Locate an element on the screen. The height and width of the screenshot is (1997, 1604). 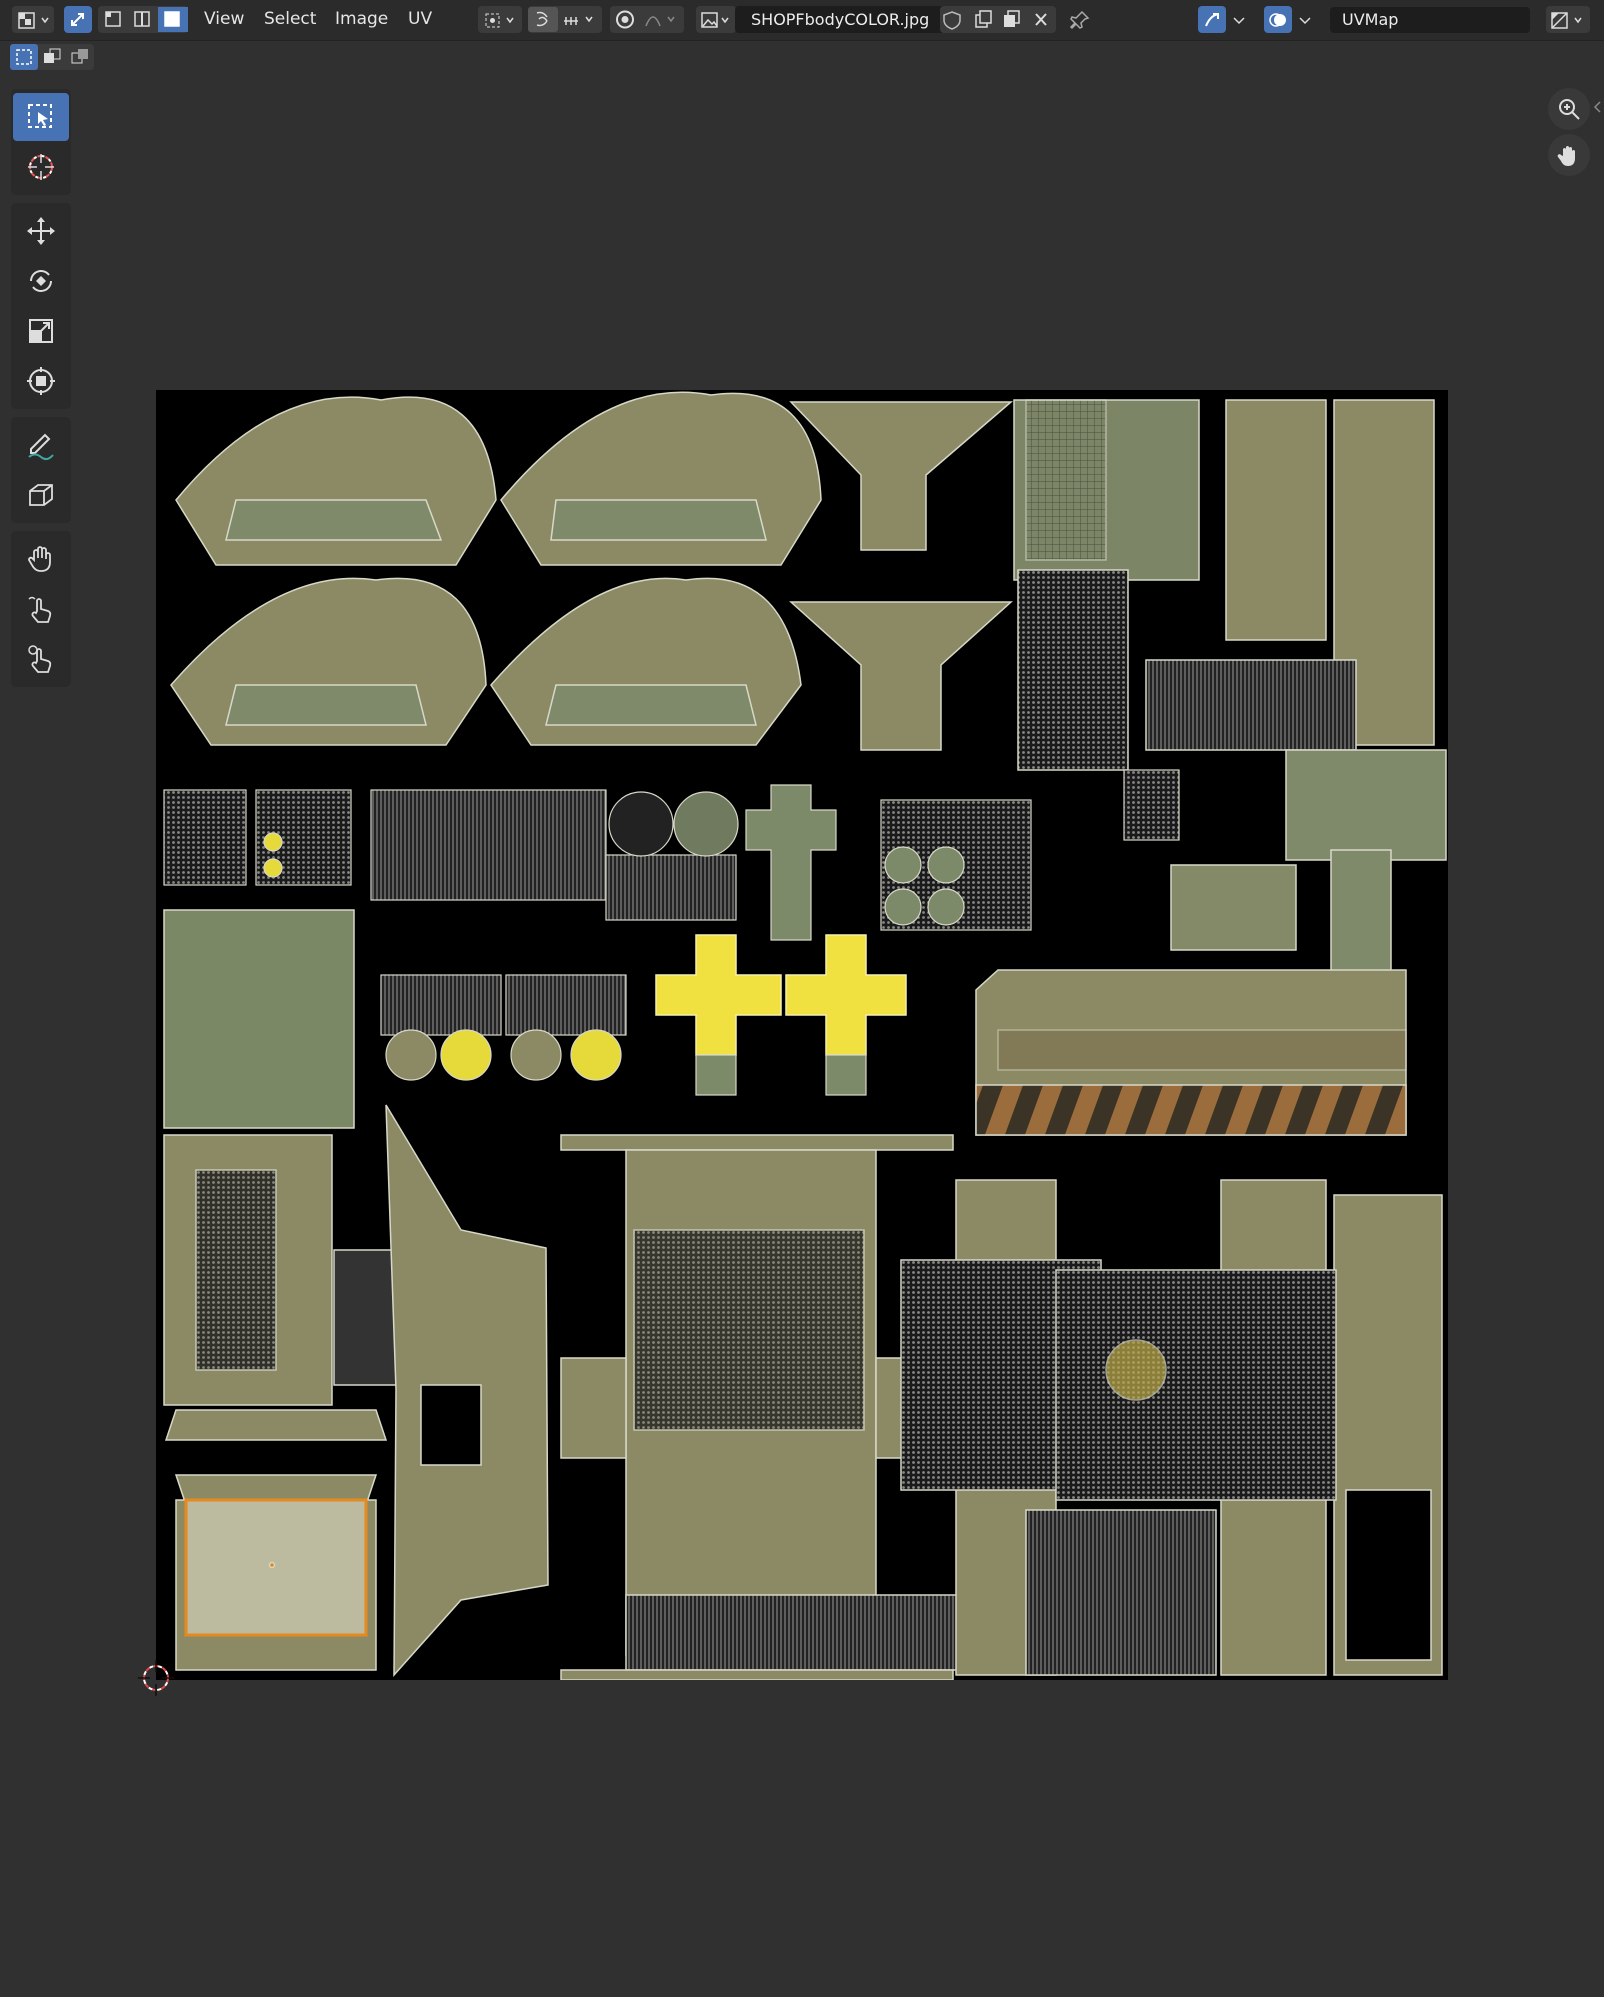
tool-group-annotate is located at coordinates (41, 470).